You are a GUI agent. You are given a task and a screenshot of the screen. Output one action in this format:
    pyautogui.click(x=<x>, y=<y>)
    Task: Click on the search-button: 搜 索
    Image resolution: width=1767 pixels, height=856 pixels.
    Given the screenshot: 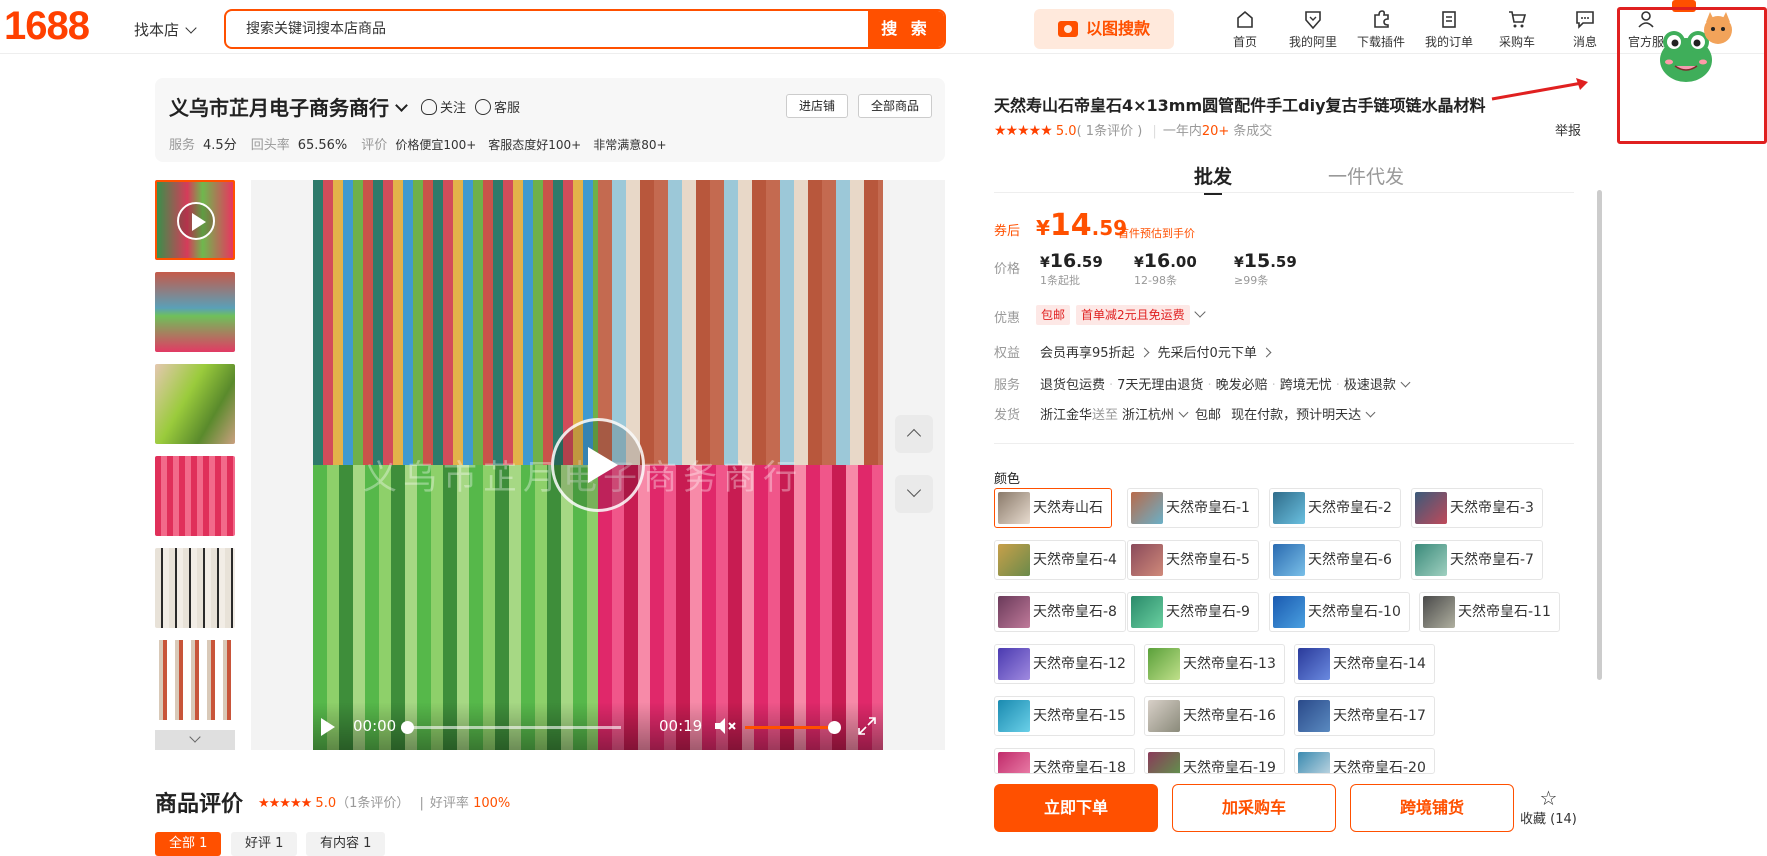 What is the action you would take?
    pyautogui.click(x=906, y=29)
    